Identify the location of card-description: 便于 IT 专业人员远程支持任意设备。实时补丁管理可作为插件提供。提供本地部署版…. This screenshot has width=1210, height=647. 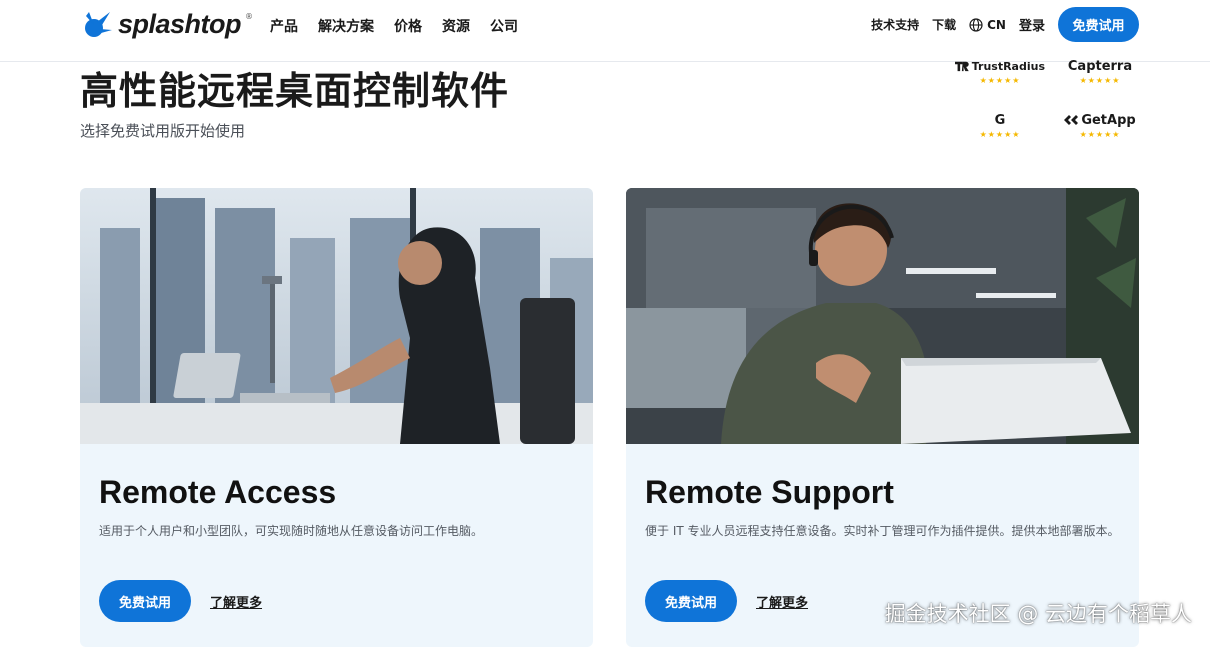
(882, 531).